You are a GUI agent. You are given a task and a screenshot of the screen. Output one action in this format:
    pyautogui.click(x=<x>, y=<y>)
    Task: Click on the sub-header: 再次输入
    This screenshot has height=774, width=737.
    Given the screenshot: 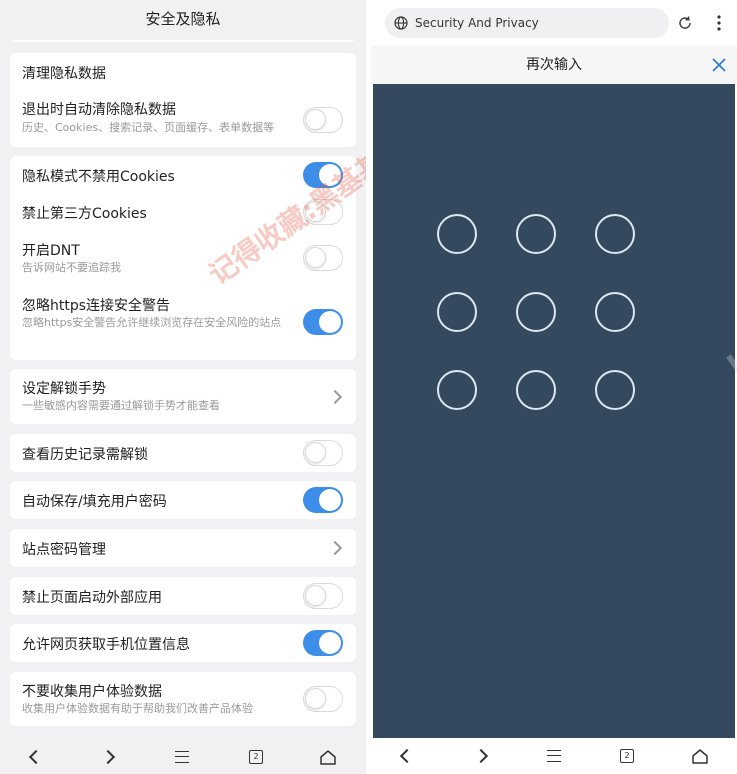 What is the action you would take?
    pyautogui.click(x=554, y=65)
    